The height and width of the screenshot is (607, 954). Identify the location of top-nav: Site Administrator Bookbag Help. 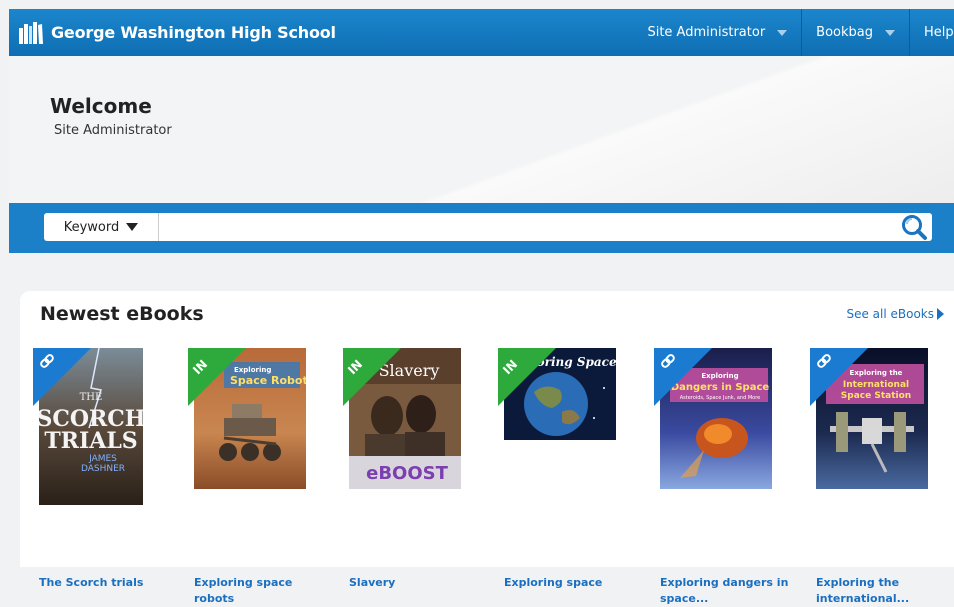
(793, 32).